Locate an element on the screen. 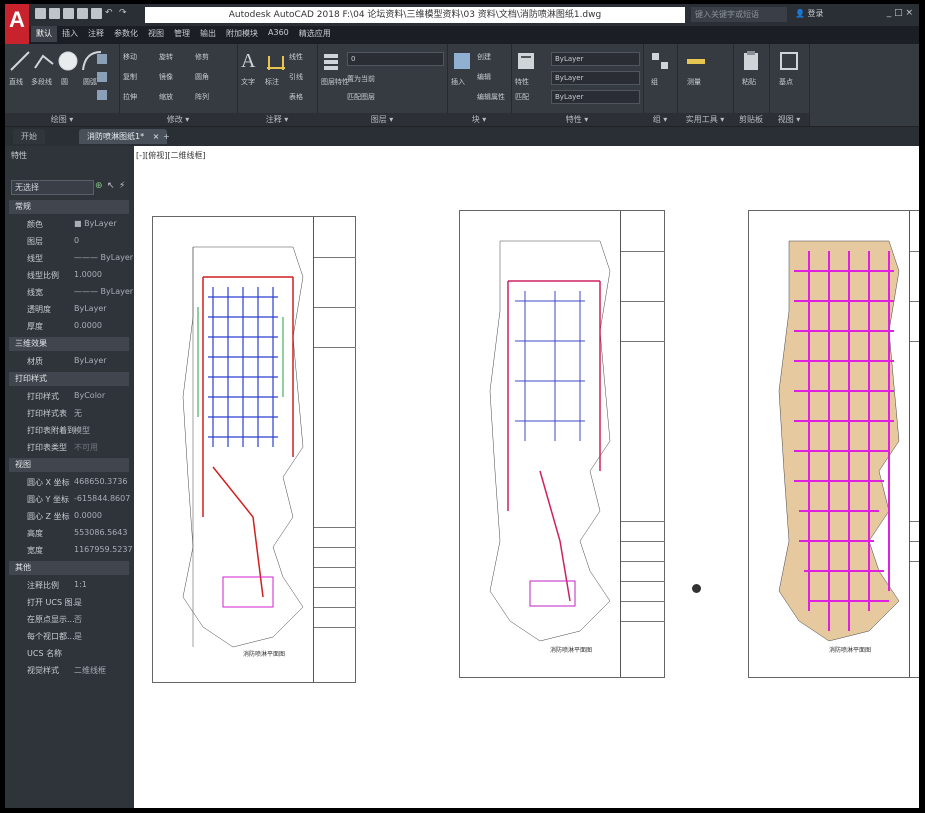 This screenshot has height=813, width=925. annotation-panel-label: 注释 ▾ is located at coordinates (277, 119).